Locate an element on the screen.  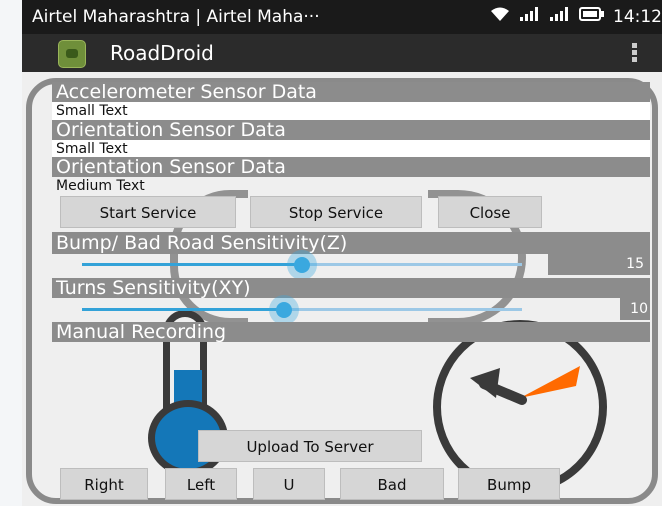
right-button: Right is located at coordinates (104, 484).